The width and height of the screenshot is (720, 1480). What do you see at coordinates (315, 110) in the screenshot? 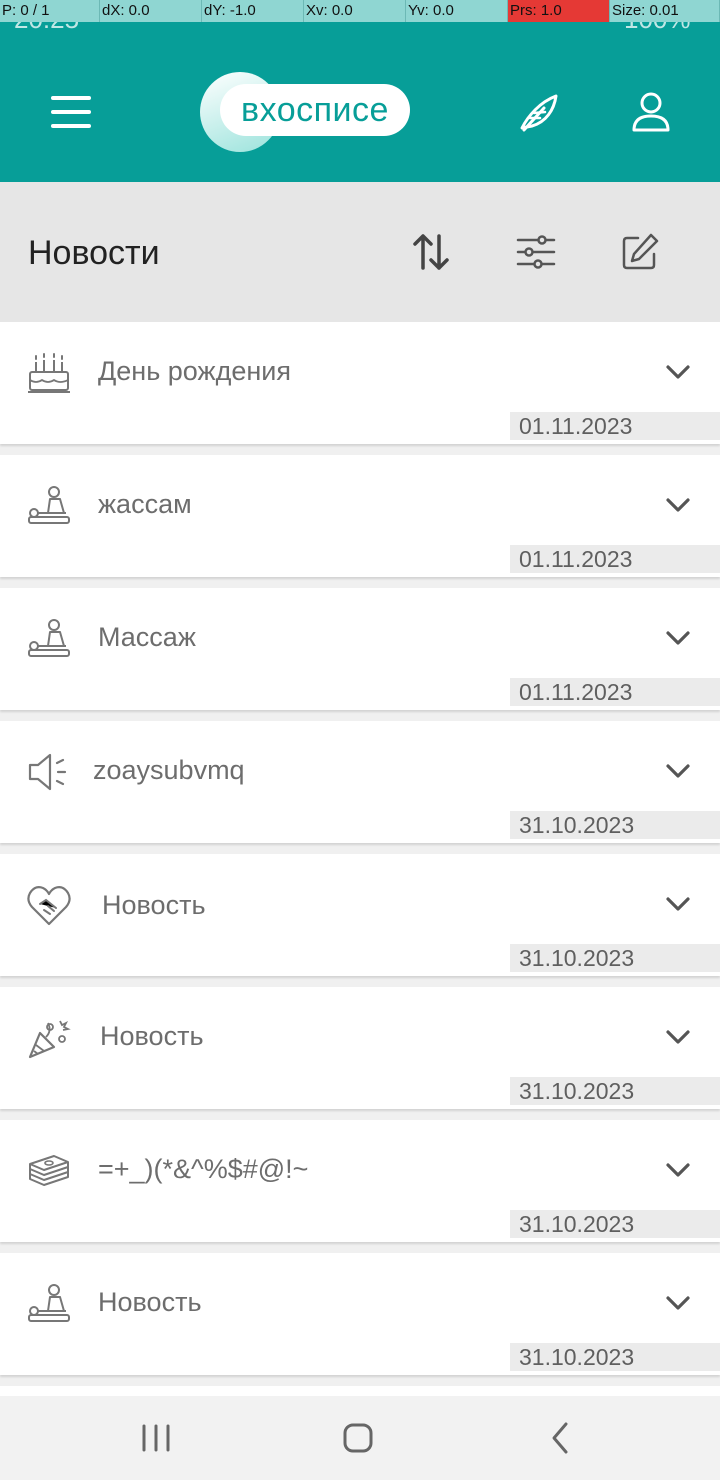
I see `logo-text: вхосписе` at bounding box center [315, 110].